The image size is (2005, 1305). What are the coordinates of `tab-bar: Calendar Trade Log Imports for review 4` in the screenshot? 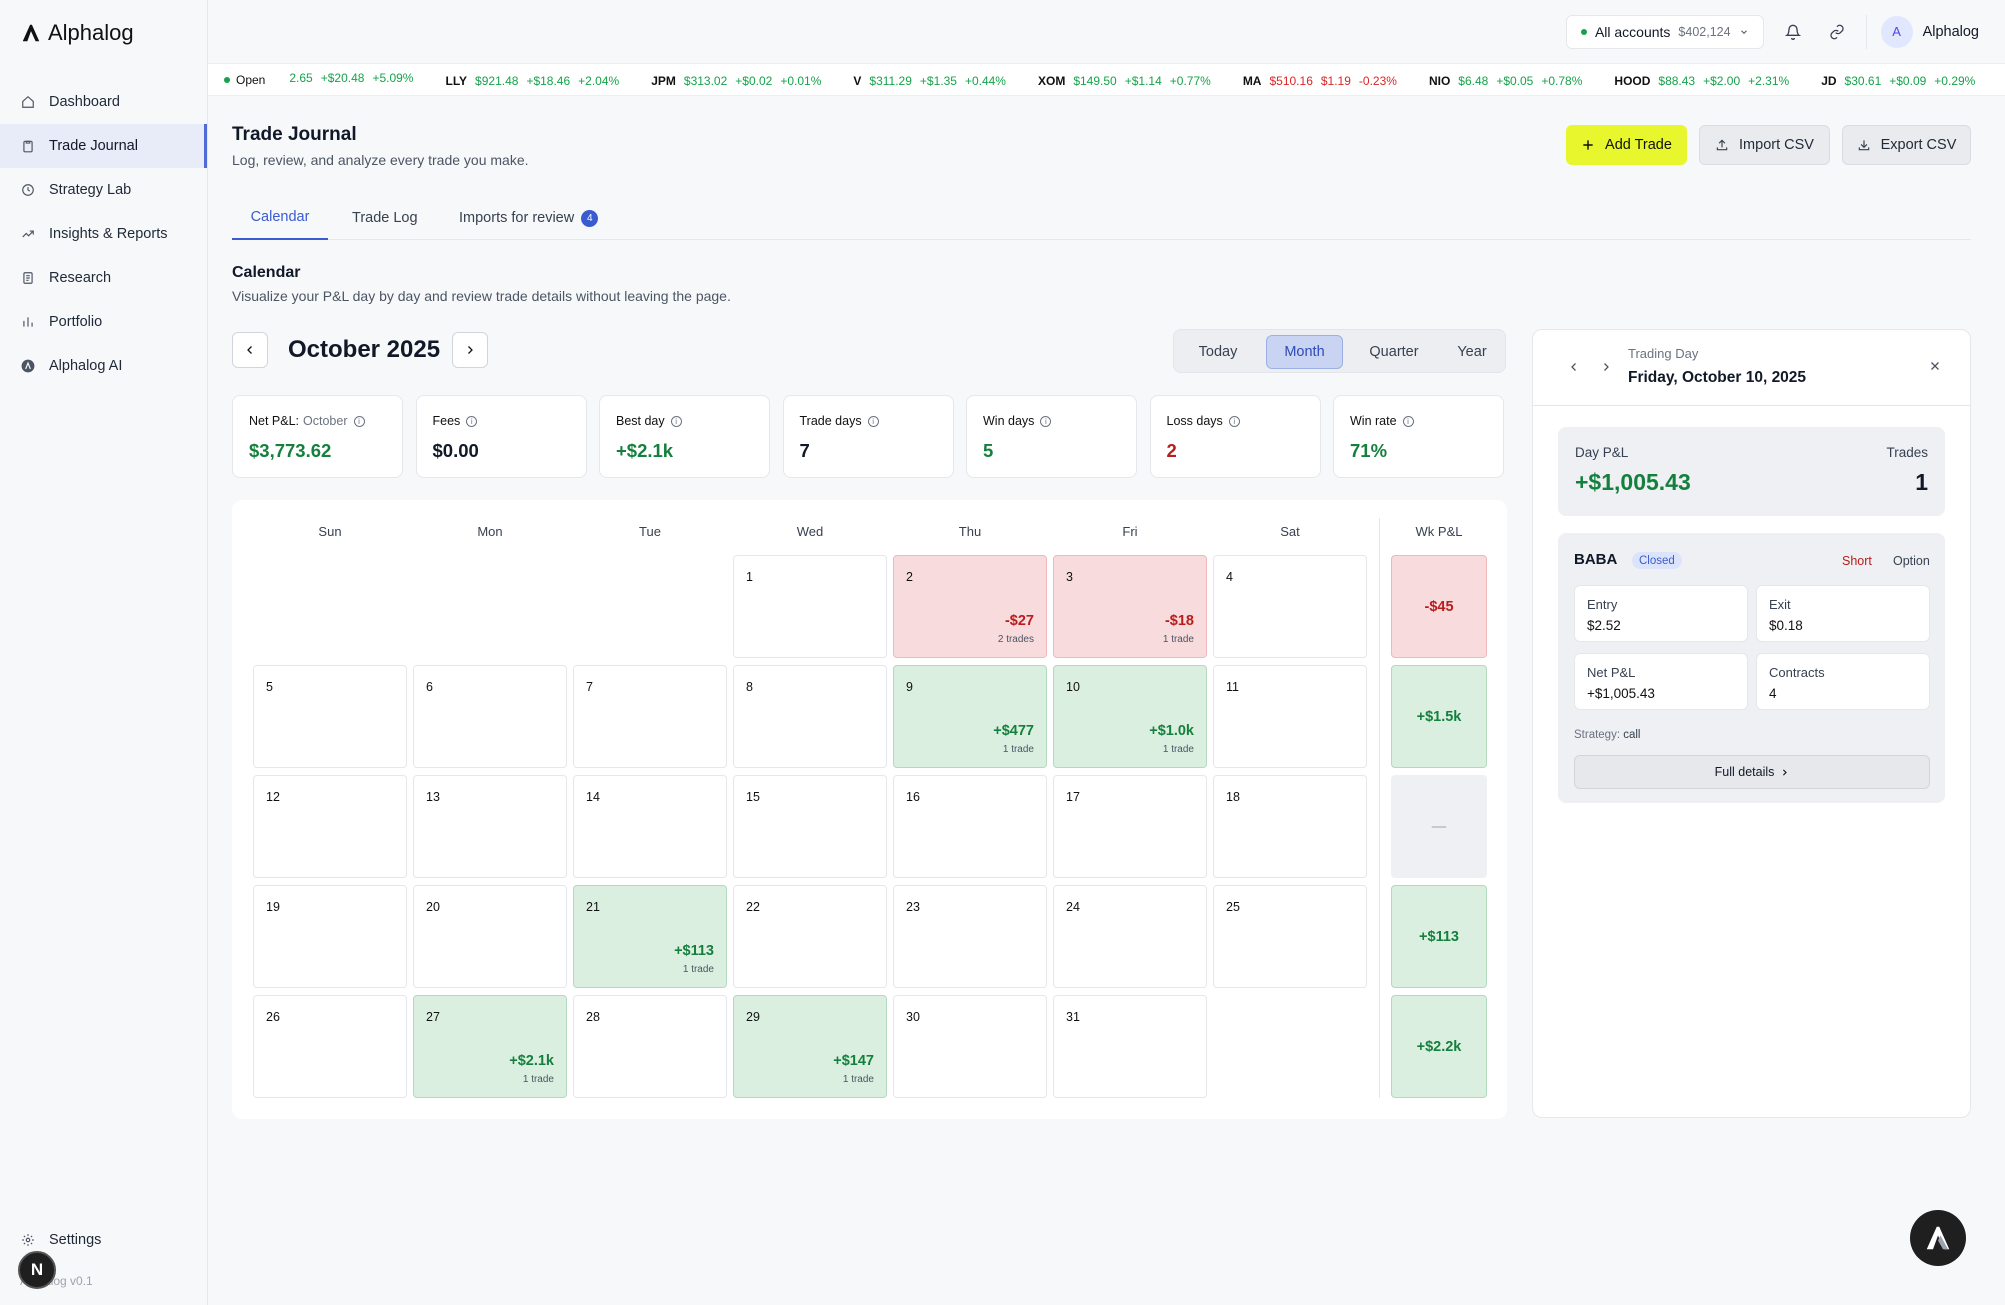 It's located at (1101, 218).